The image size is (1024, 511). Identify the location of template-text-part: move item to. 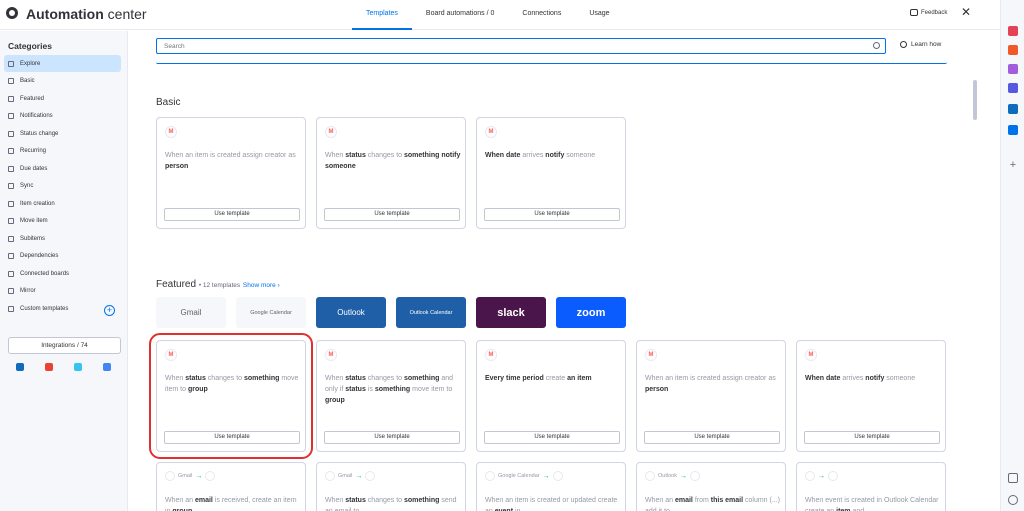
(431, 389).